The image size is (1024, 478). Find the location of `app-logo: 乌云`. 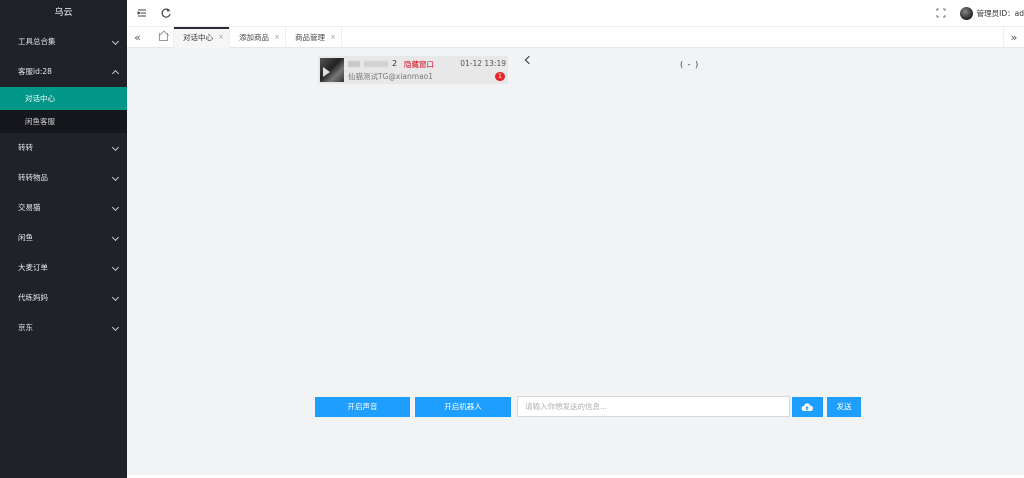

app-logo: 乌云 is located at coordinates (63, 13).